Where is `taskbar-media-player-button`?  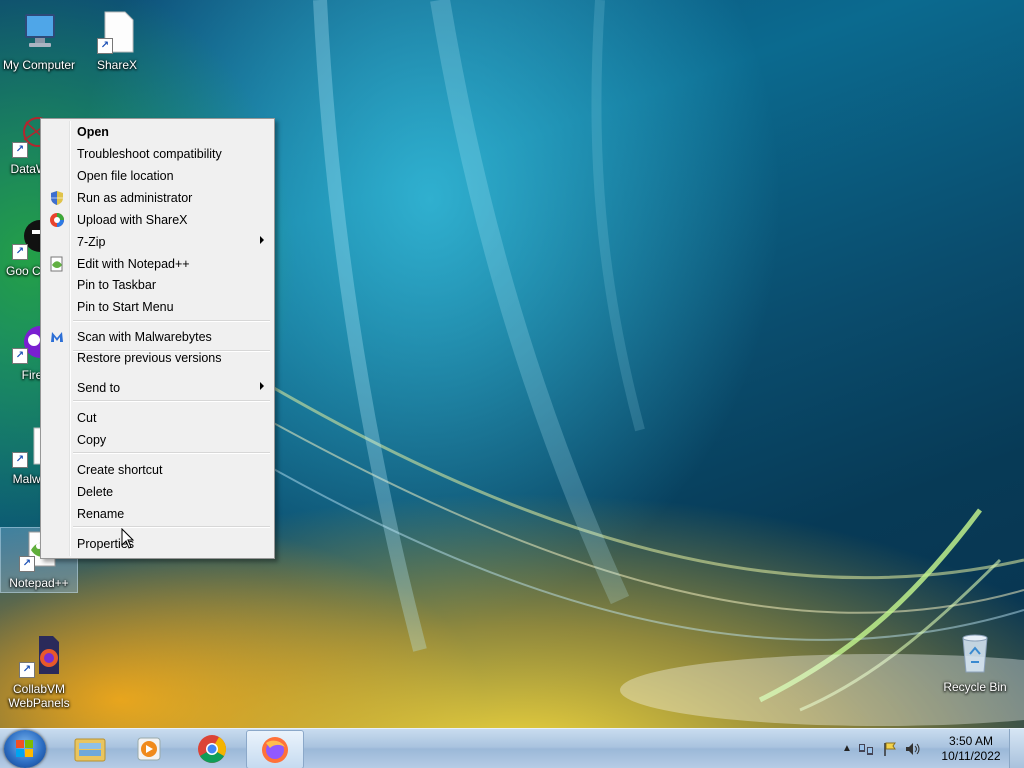 taskbar-media-player-button is located at coordinates (150, 748).